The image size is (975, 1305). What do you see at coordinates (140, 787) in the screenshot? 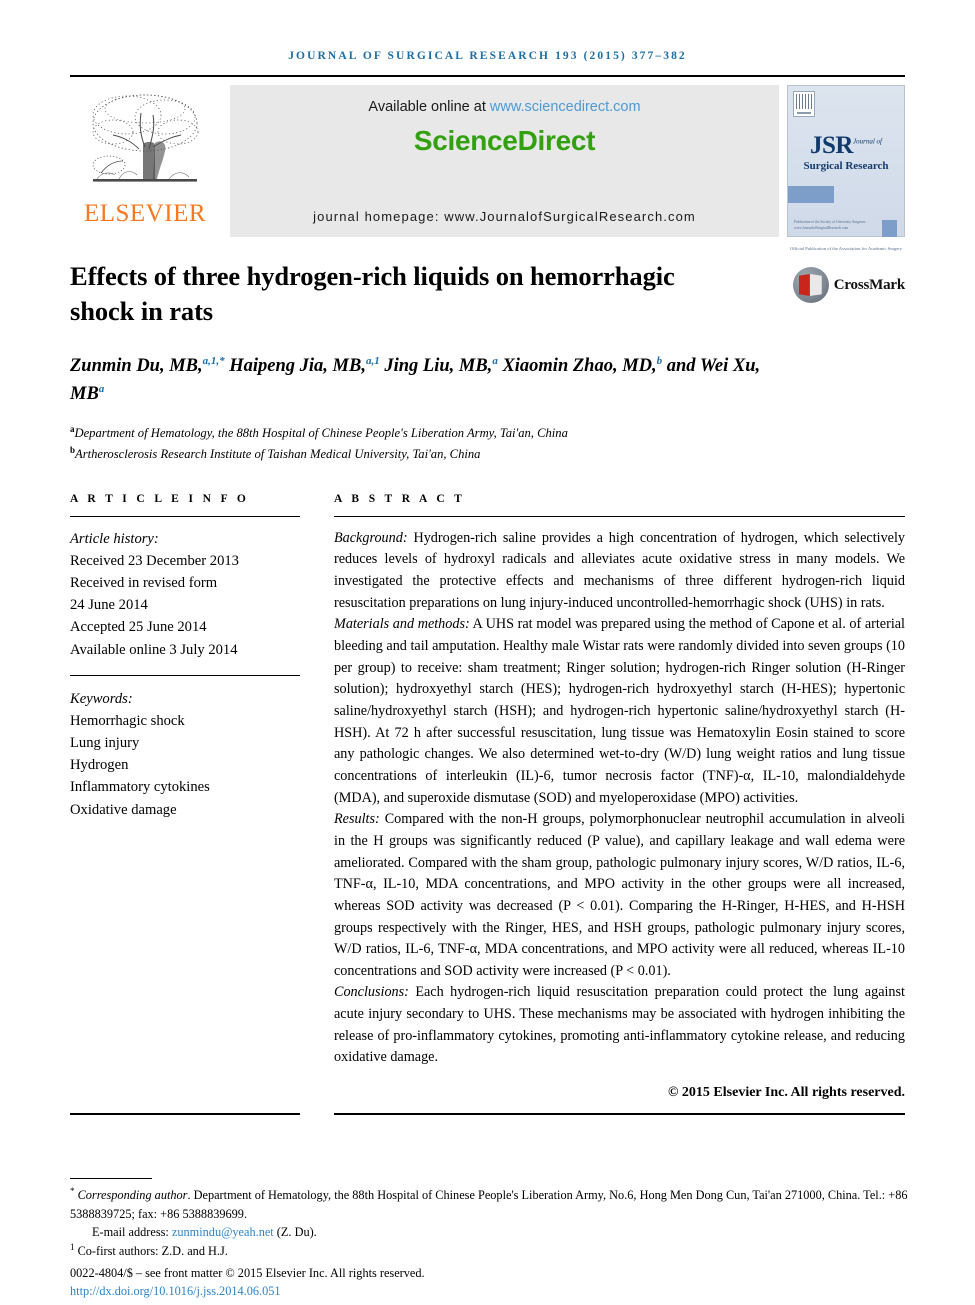
I see `keyword-item: Inflammatory cytokines` at bounding box center [140, 787].